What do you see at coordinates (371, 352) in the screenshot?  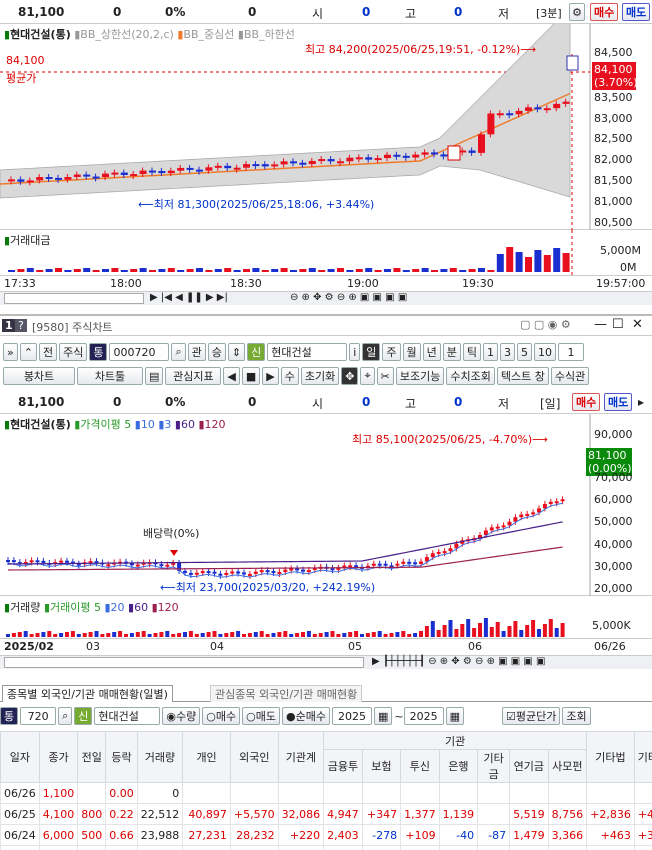 I see `period-day: 일` at bounding box center [371, 352].